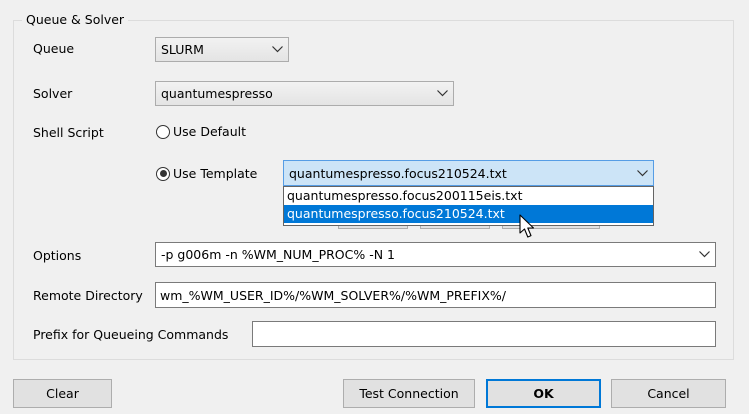 The width and height of the screenshot is (749, 414). I want to click on template-select-value: quantumespresso.focus210524.txt, so click(398, 173).